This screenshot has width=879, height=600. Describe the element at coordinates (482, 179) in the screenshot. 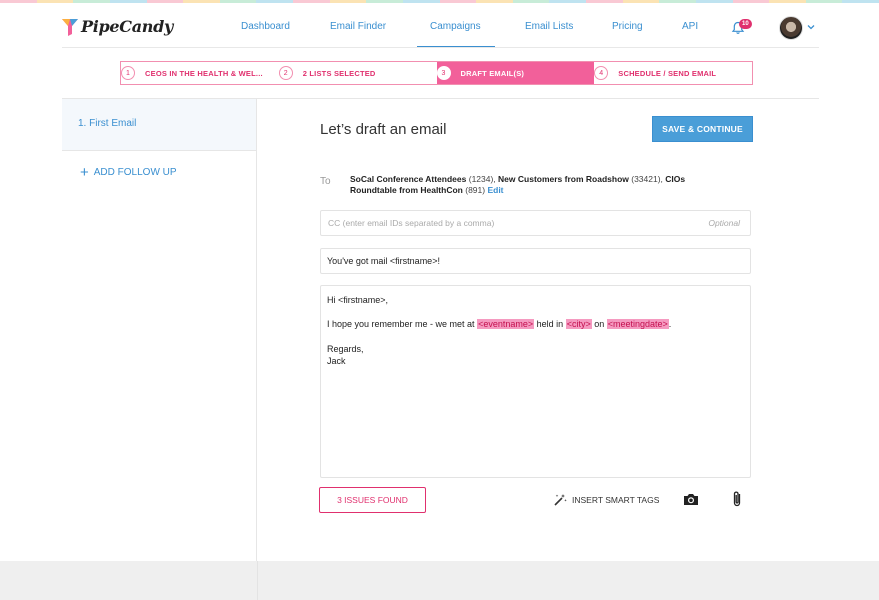

I see `recipient-count: (1234),` at that location.